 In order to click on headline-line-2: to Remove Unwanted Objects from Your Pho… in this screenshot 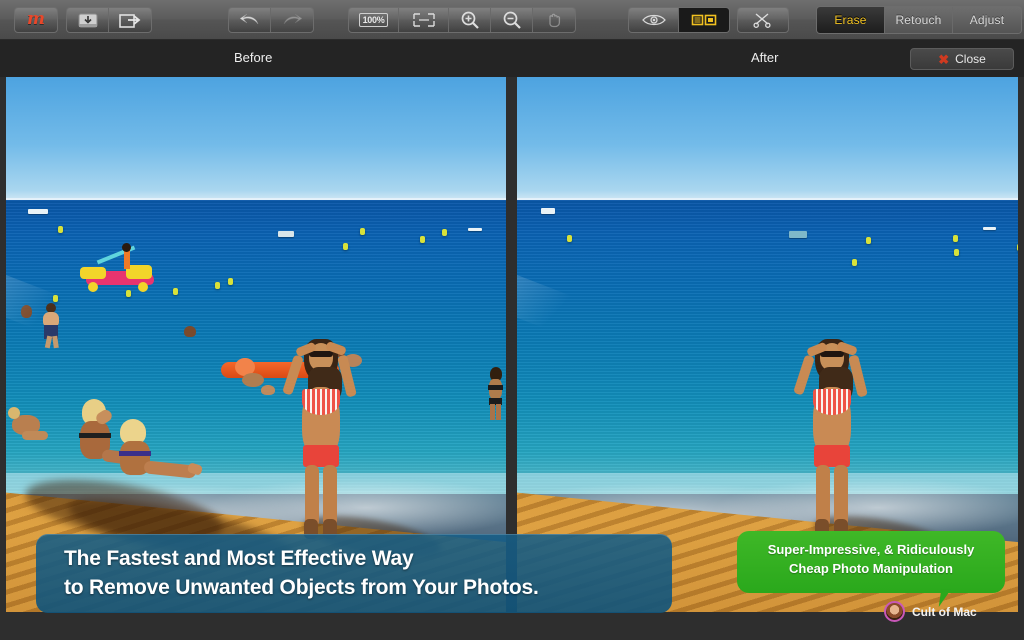, I will do `click(301, 587)`.